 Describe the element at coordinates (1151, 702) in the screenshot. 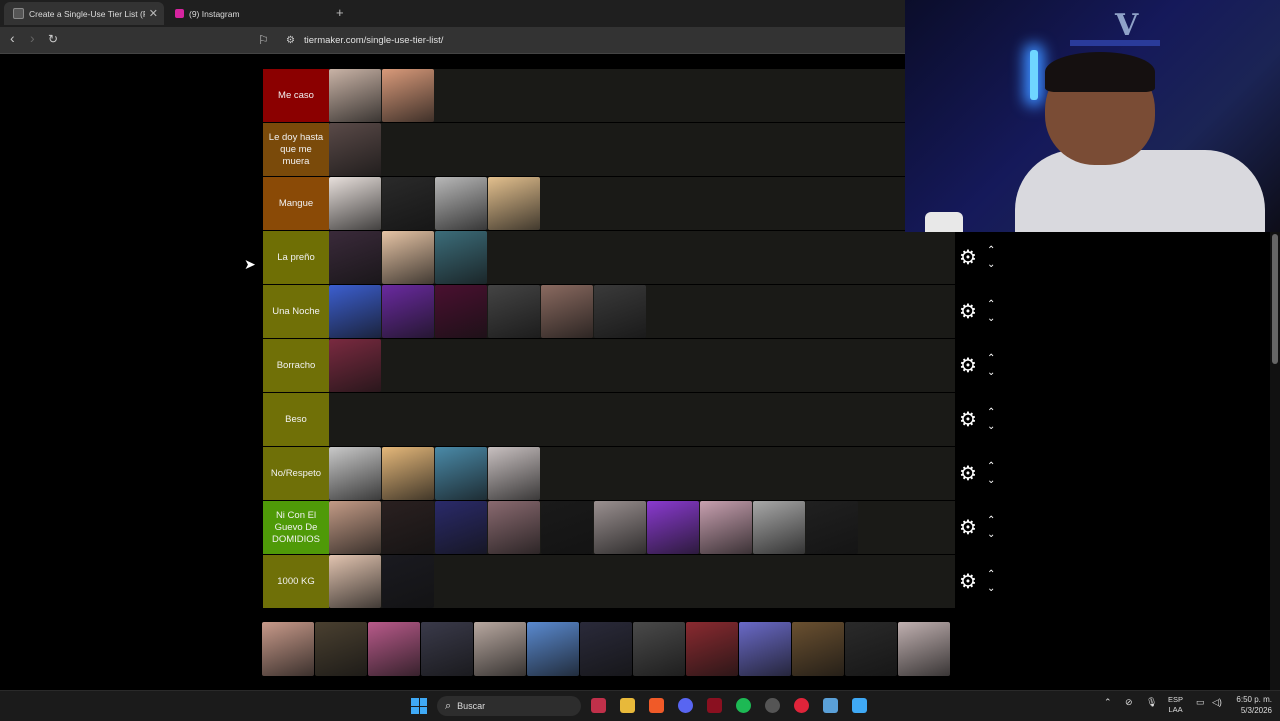

I see `microphone-icon: 🎙` at that location.